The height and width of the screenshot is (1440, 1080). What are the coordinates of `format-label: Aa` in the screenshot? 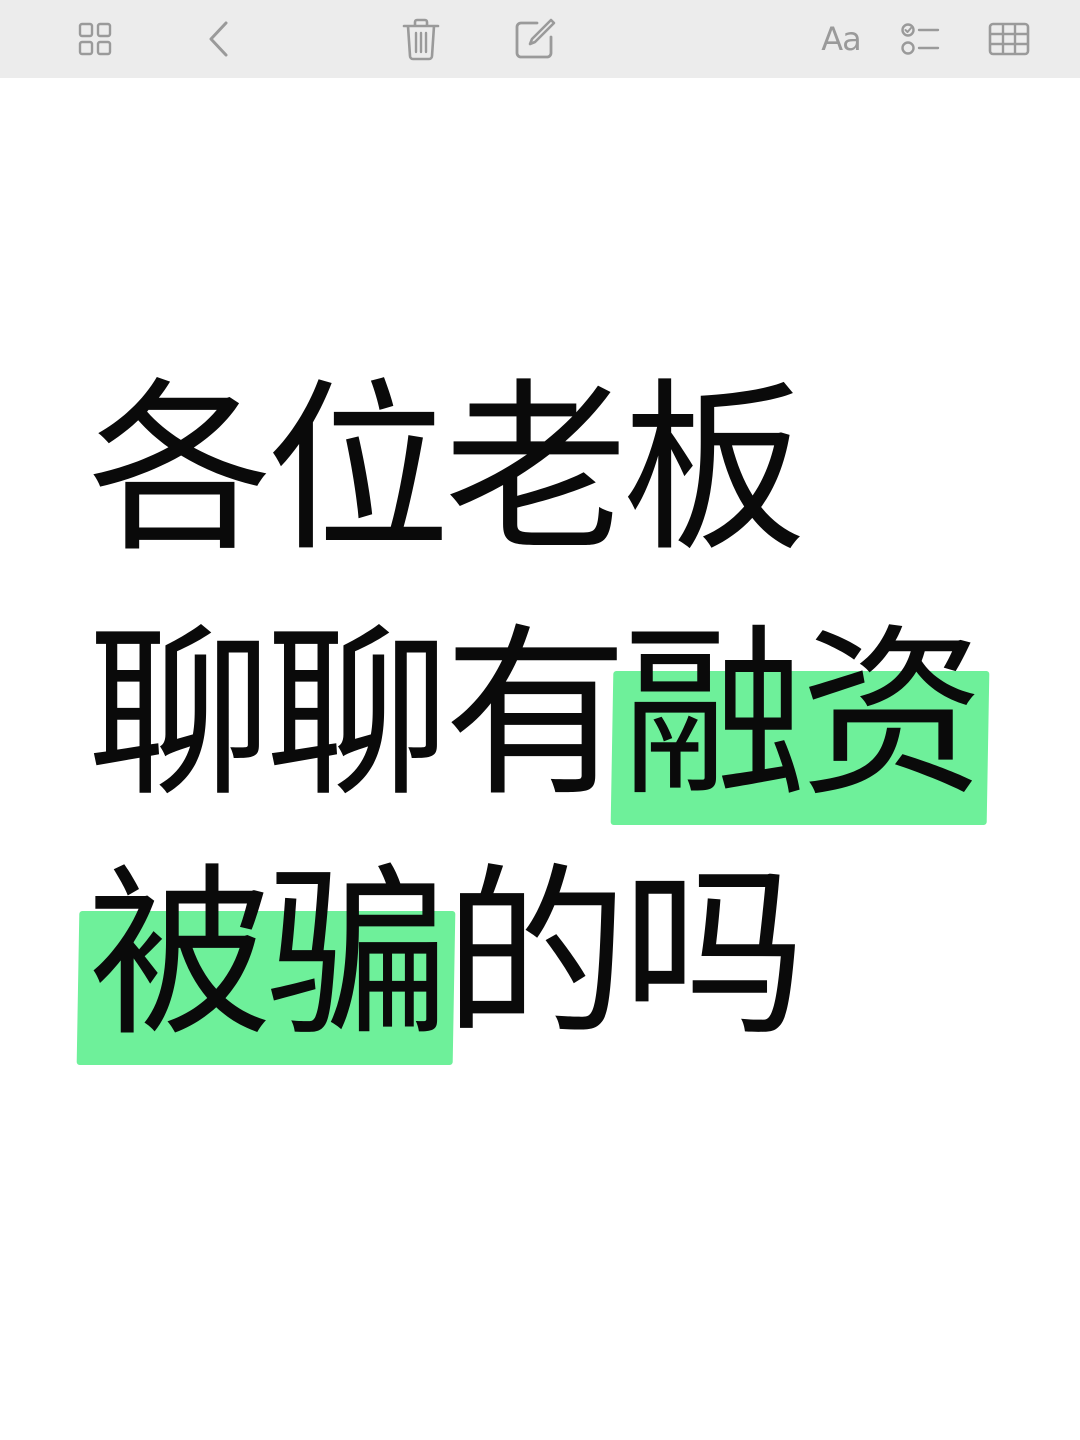 It's located at (841, 39).